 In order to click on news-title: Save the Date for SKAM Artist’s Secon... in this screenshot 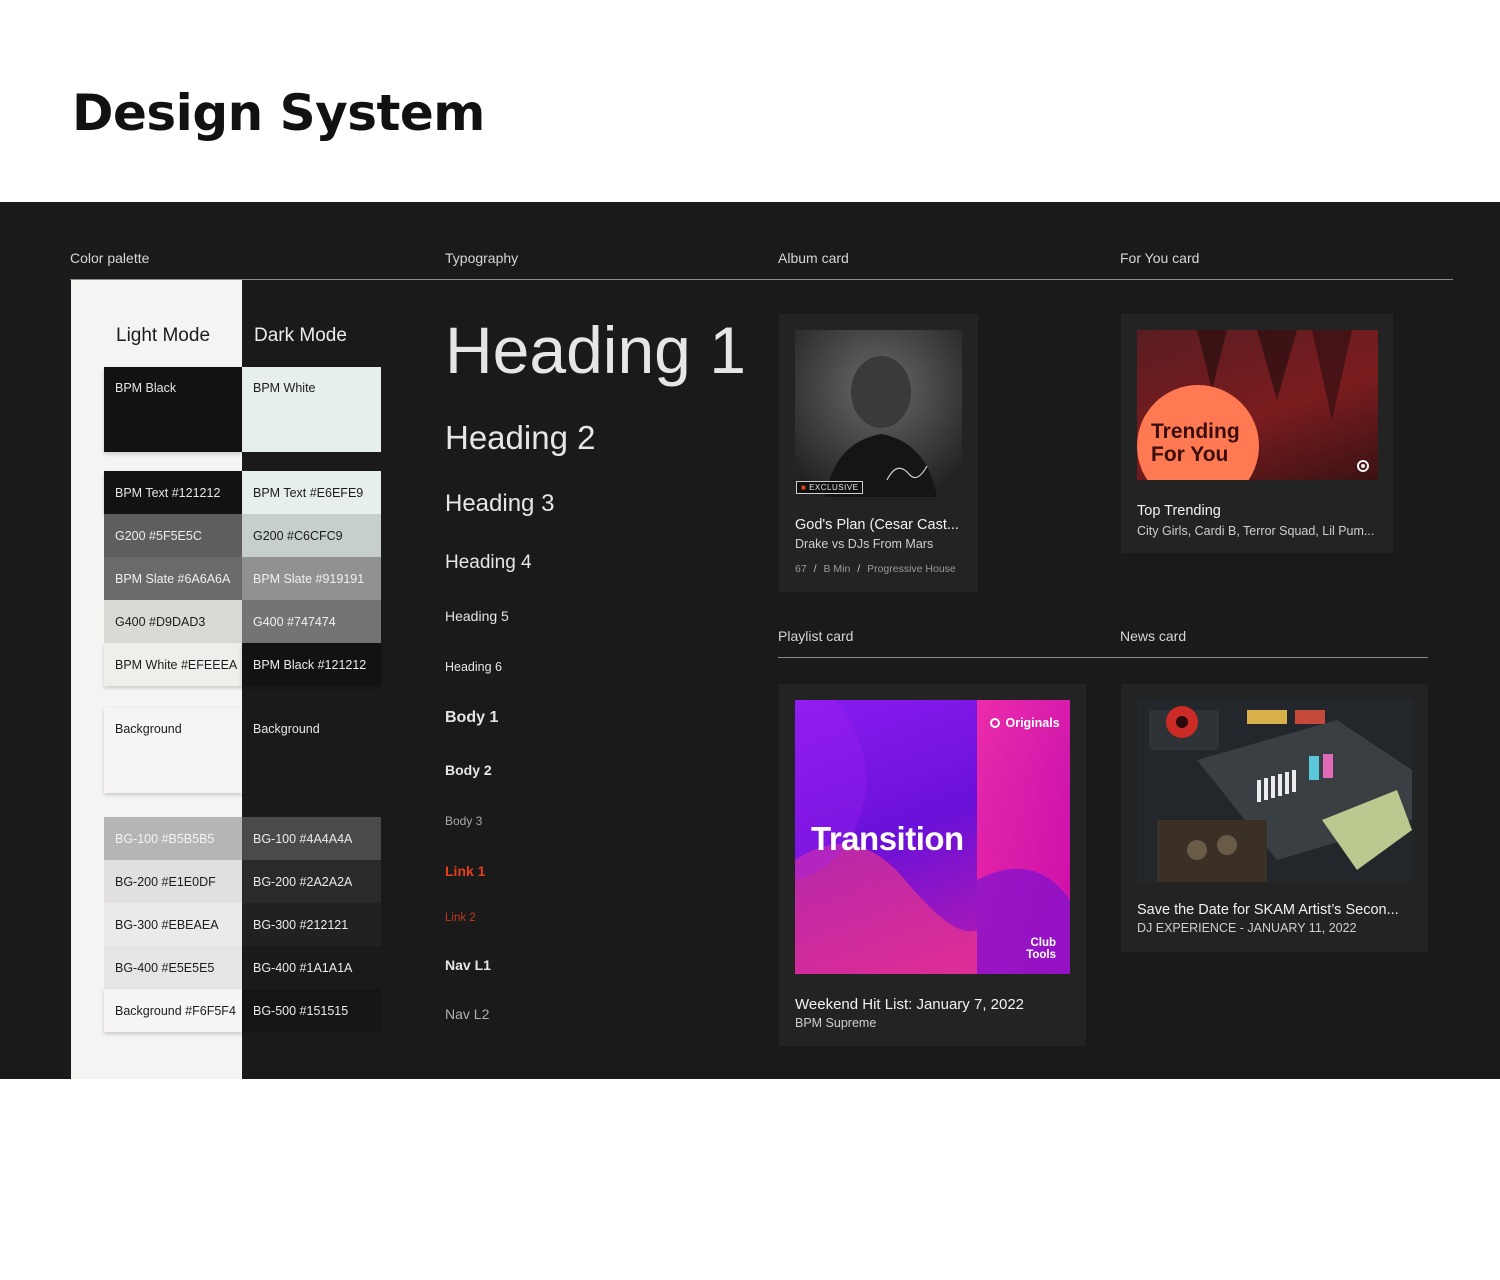, I will do `click(1268, 910)`.